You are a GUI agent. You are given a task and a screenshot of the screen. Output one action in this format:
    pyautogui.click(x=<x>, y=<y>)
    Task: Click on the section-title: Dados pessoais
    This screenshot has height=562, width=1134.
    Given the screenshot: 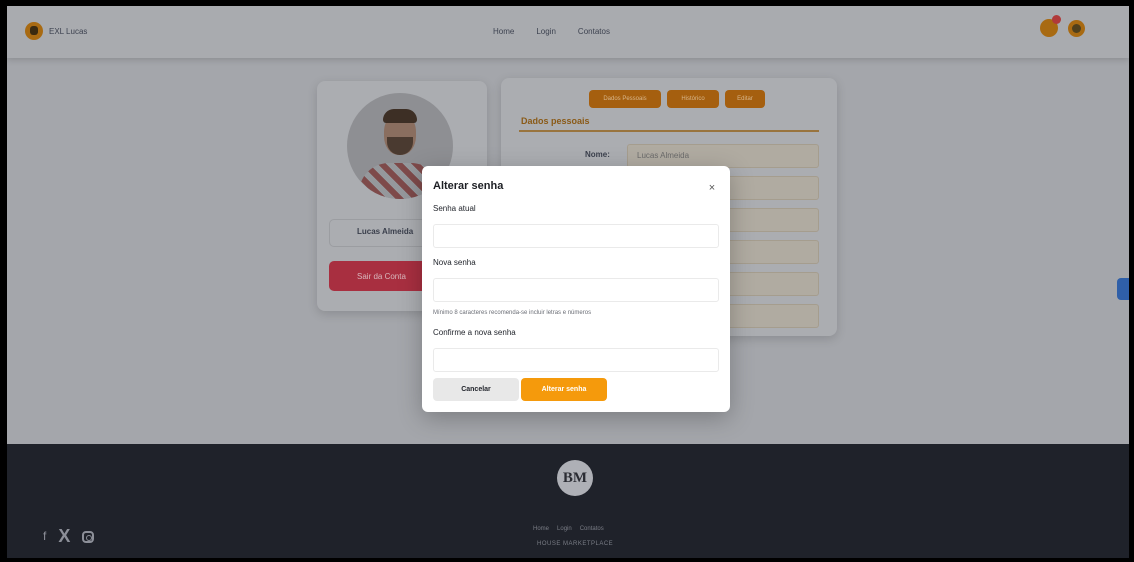 What is the action you would take?
    pyautogui.click(x=555, y=121)
    